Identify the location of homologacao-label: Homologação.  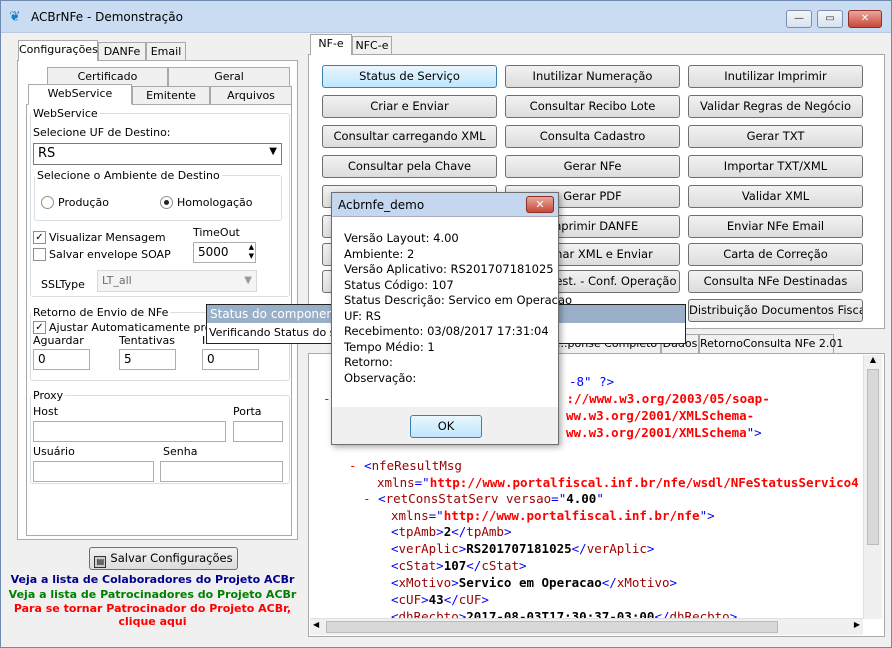
(215, 202).